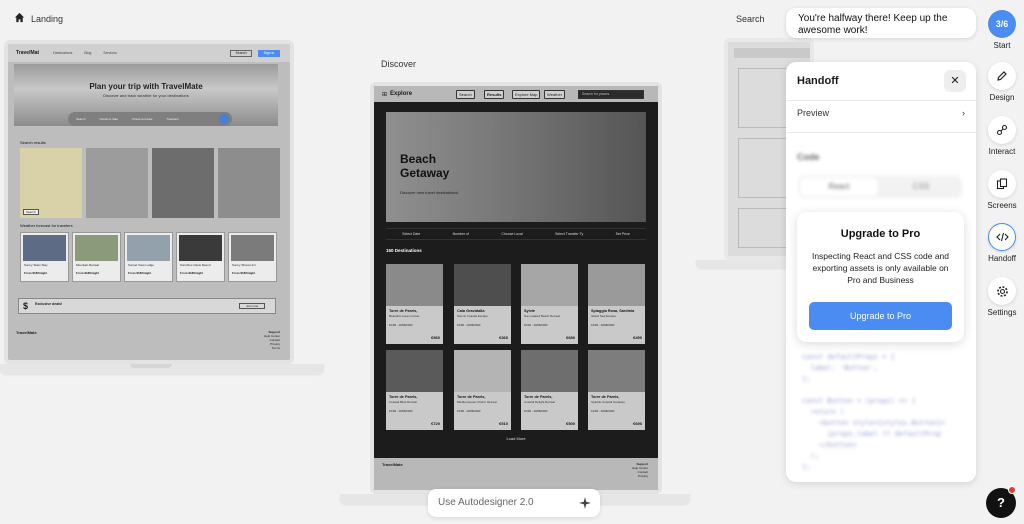 The height and width of the screenshot is (524, 1024). I want to click on landing-banner-button: Join now, so click(252, 306).